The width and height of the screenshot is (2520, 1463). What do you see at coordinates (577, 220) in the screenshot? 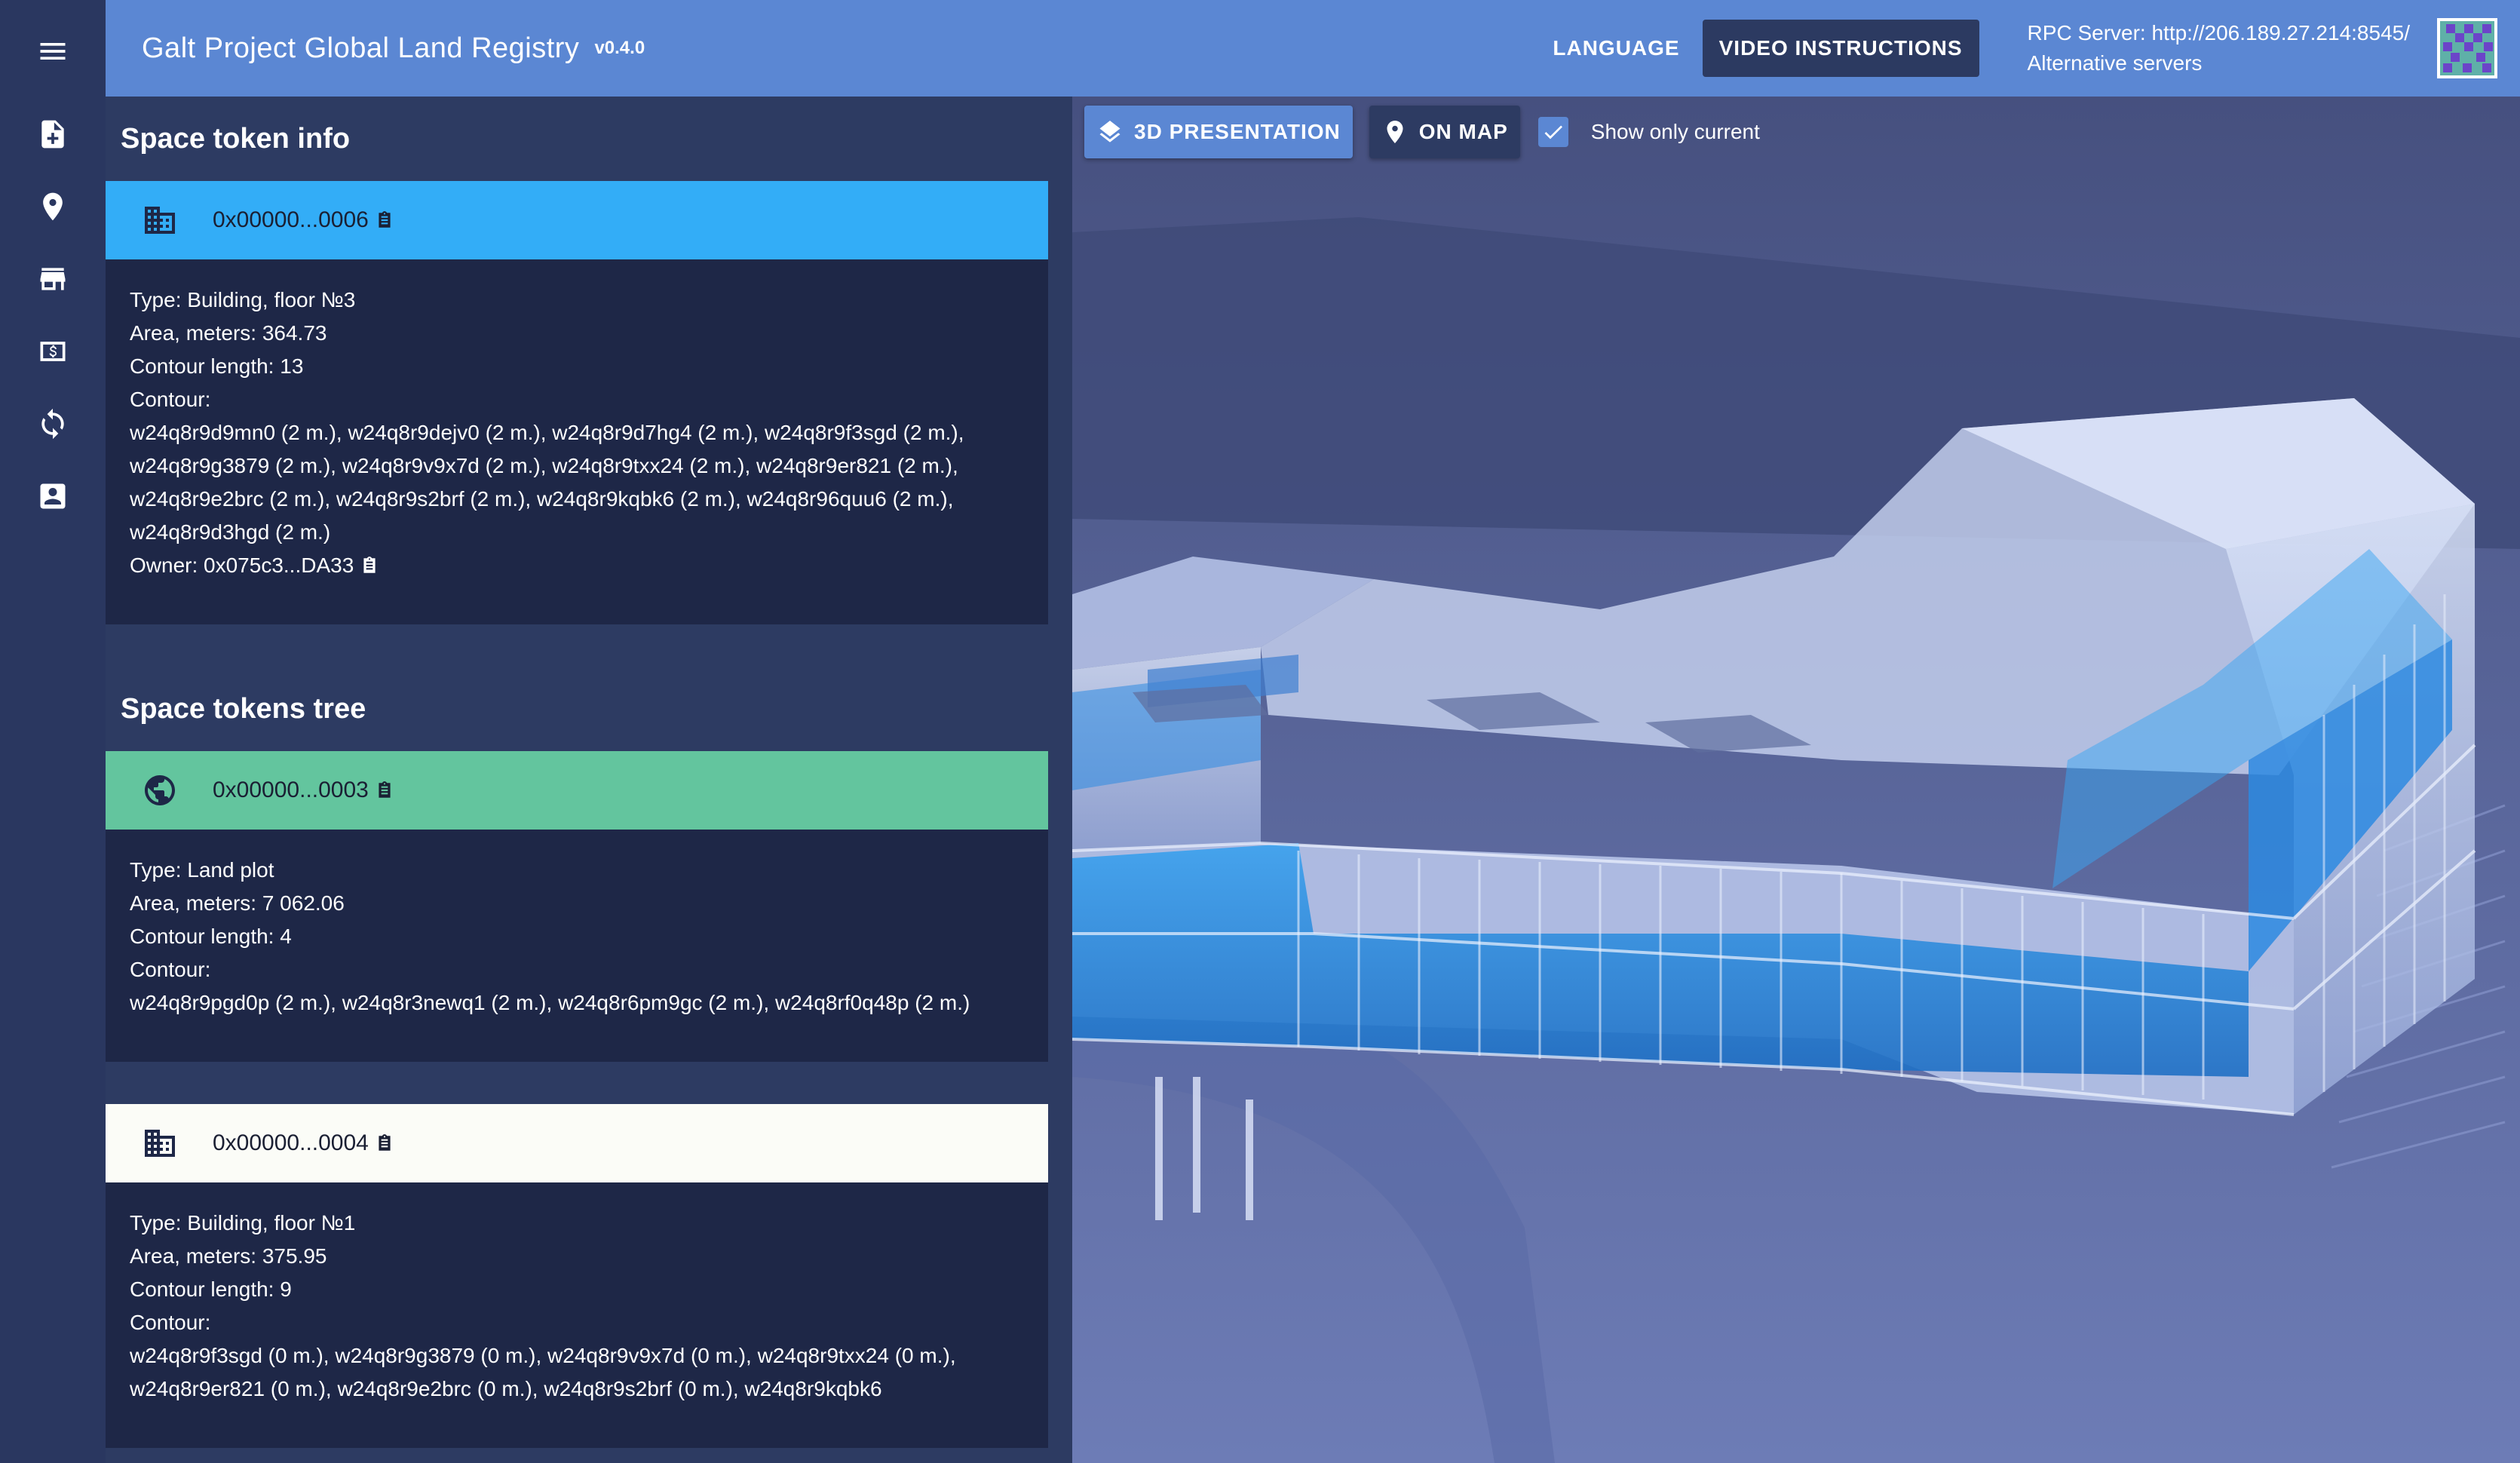
I see `token-info-header: 0x00000...0006` at bounding box center [577, 220].